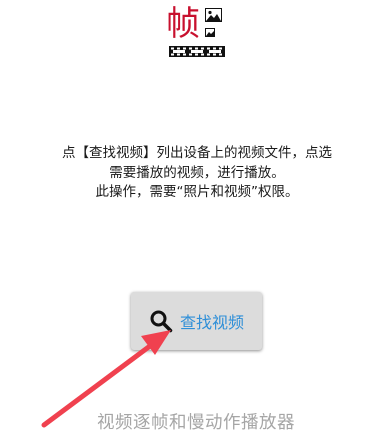  What do you see at coordinates (197, 163) in the screenshot?
I see `instructions-line-1: 点【查找视频】列出设备上的视频文件，点选需要播放的视频，进行播放。` at bounding box center [197, 163].